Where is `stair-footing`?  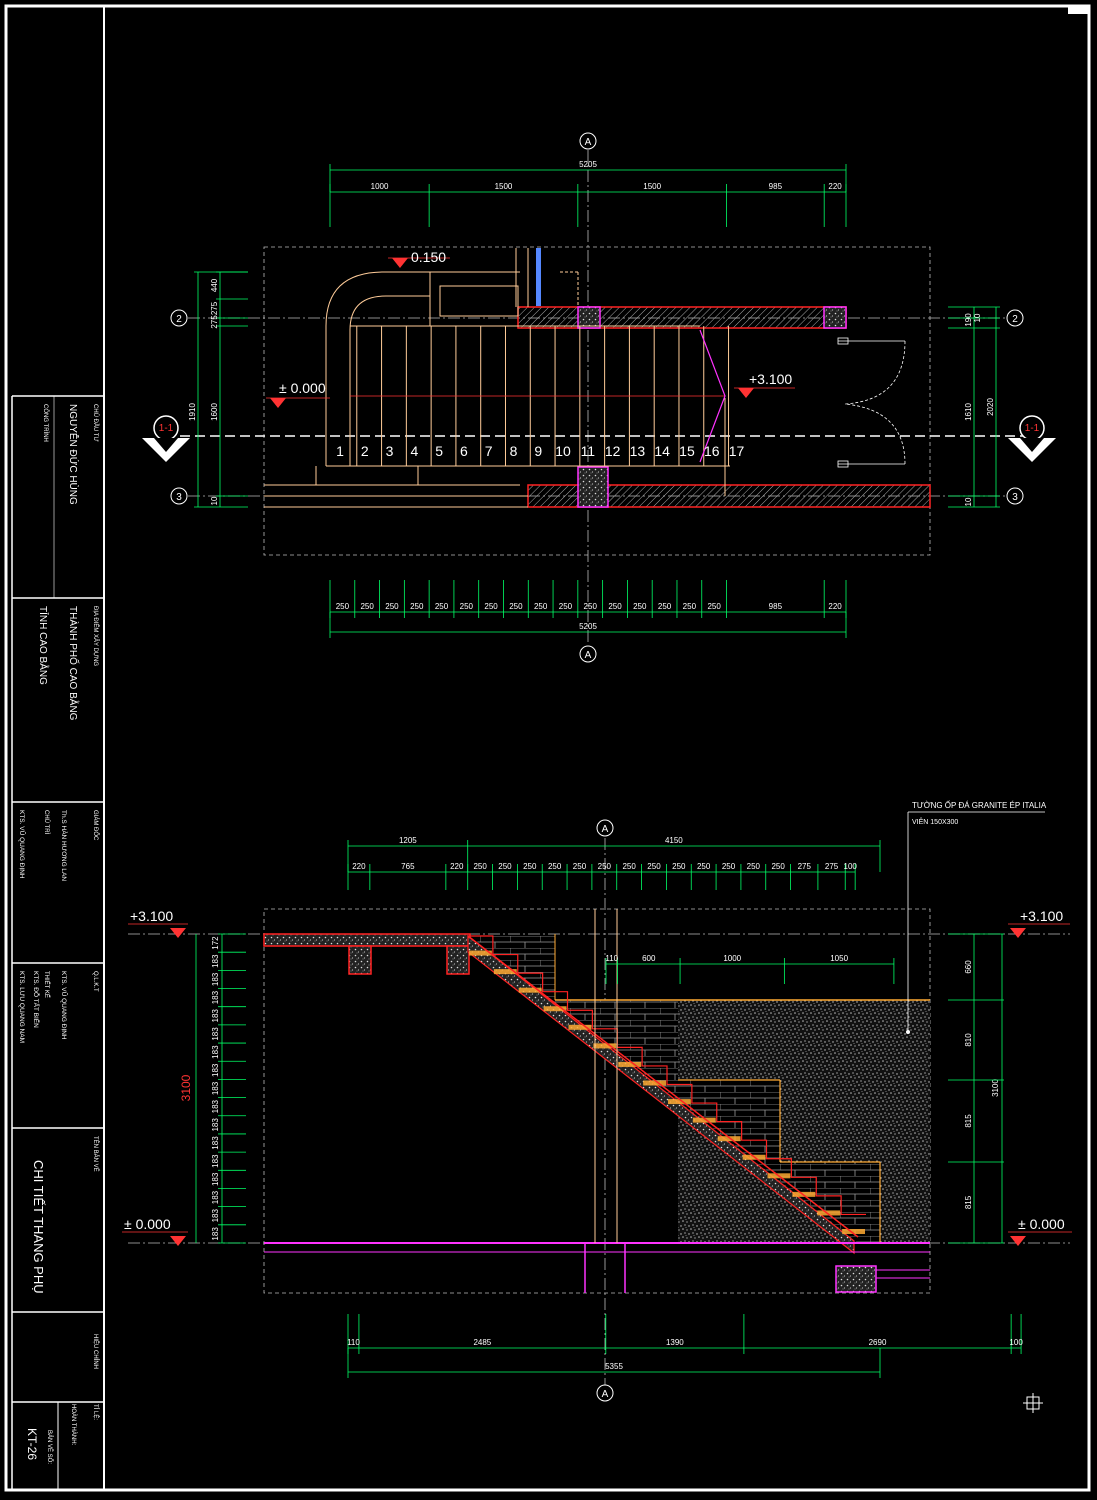 stair-footing is located at coordinates (856, 1279).